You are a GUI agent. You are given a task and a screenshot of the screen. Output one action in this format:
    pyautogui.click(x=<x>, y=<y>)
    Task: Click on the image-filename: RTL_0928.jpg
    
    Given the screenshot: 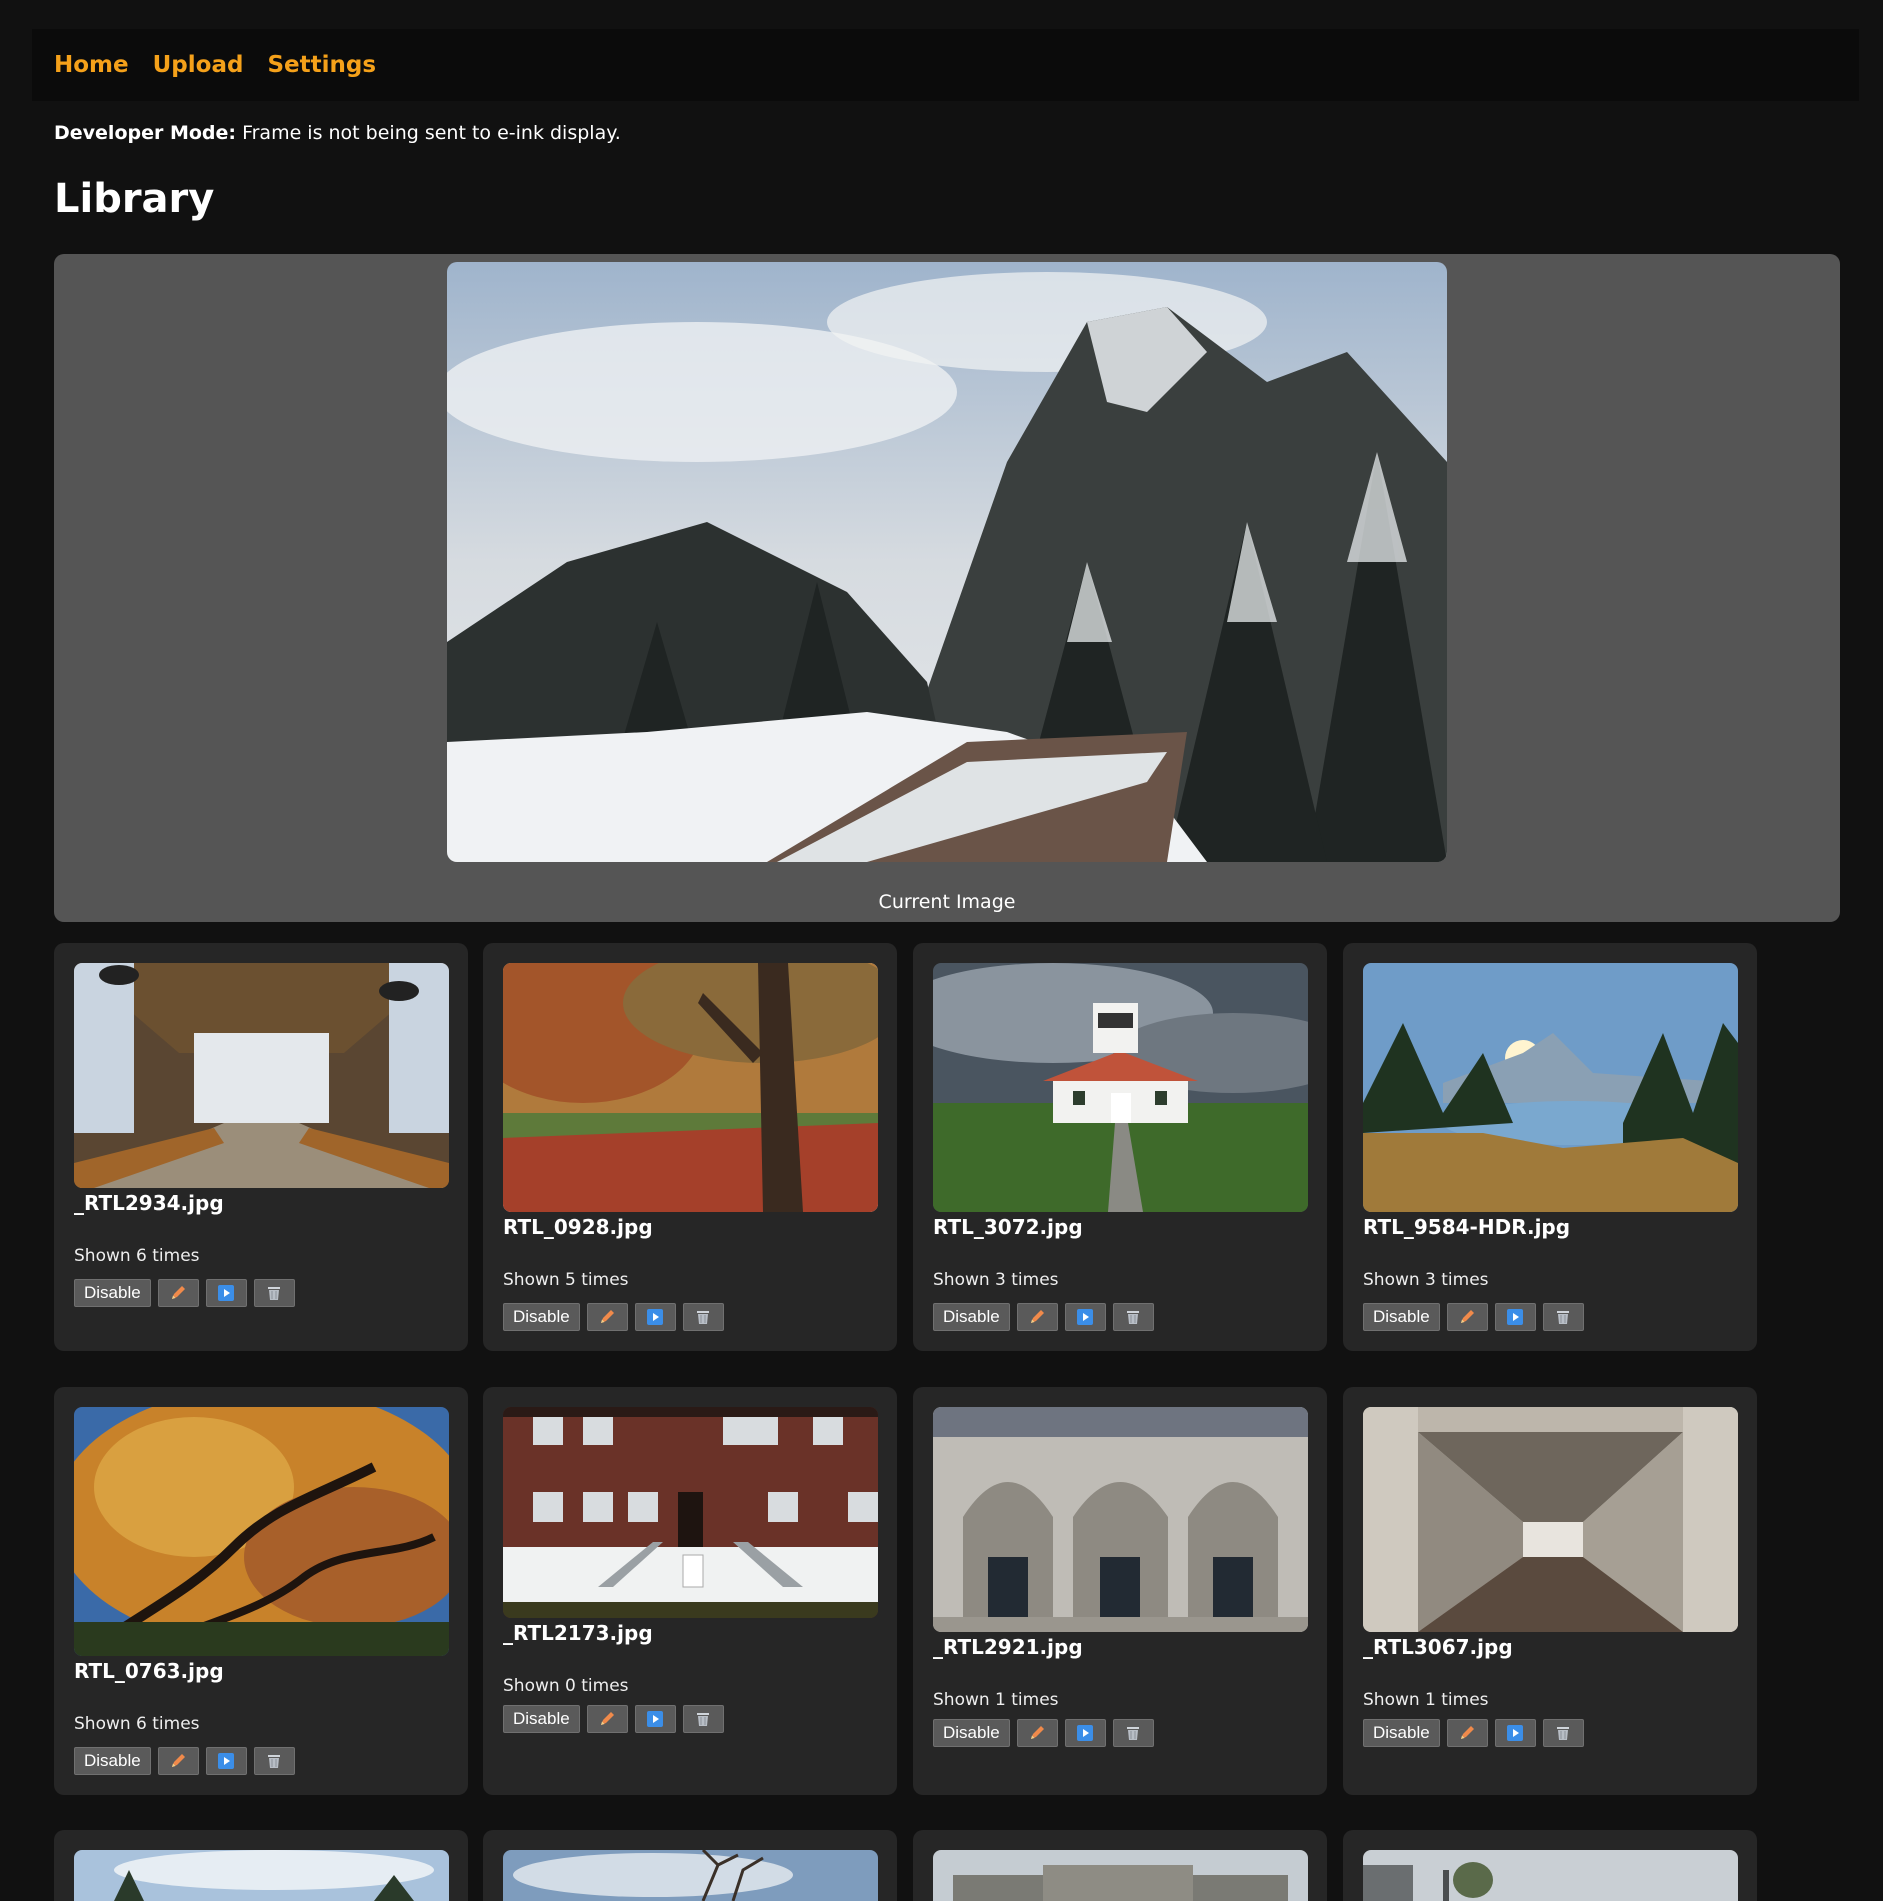 What is the action you would take?
    pyautogui.click(x=578, y=1227)
    